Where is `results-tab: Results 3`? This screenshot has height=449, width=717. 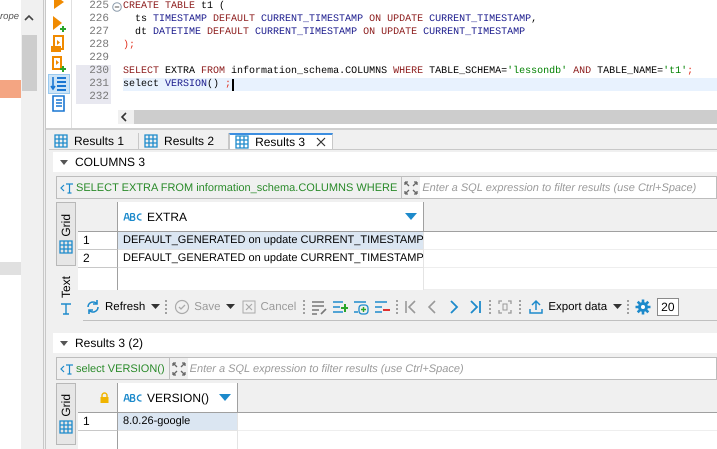
results-tab: Results 3 is located at coordinates (281, 141).